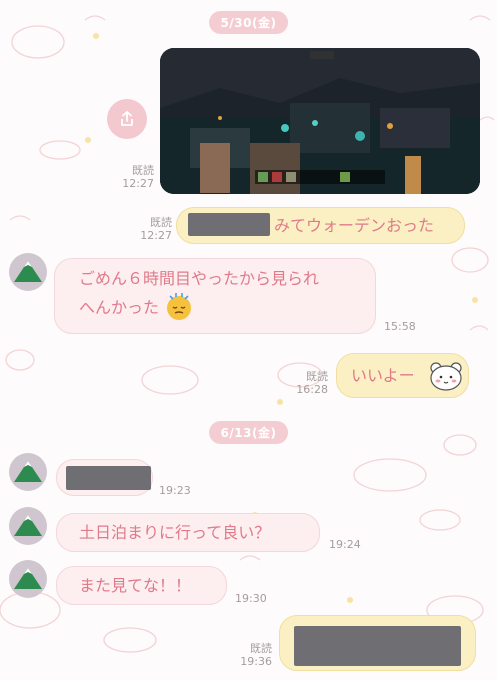 This screenshot has height=680, width=497. I want to click on timestamp: 19:30, so click(251, 598).